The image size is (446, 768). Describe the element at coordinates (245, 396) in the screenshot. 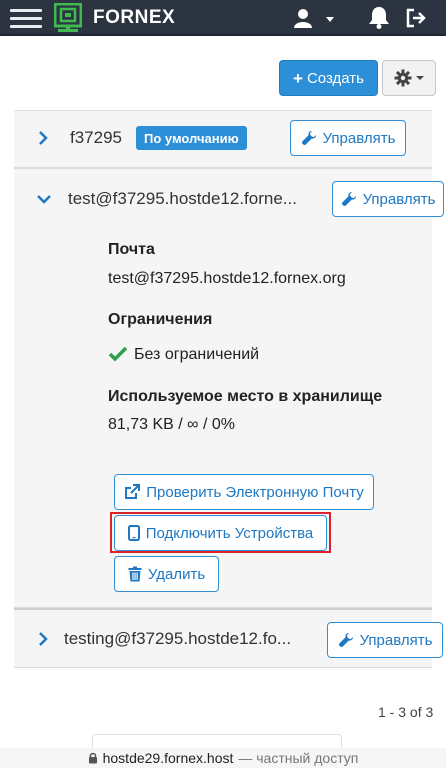

I see `storage-label: Используемое место в хранилище` at that location.